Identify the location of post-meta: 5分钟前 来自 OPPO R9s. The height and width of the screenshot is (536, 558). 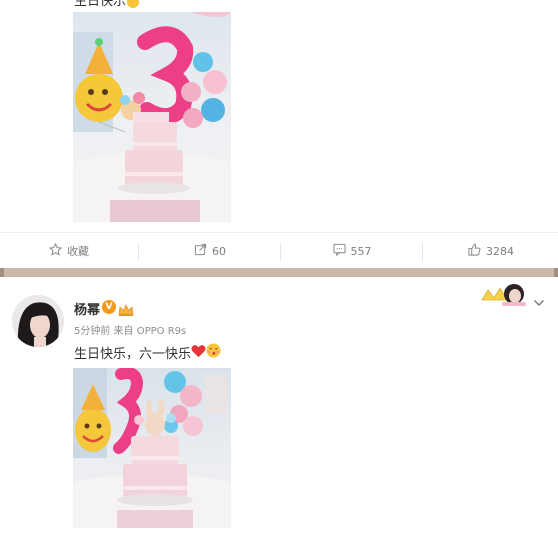
(130, 331).